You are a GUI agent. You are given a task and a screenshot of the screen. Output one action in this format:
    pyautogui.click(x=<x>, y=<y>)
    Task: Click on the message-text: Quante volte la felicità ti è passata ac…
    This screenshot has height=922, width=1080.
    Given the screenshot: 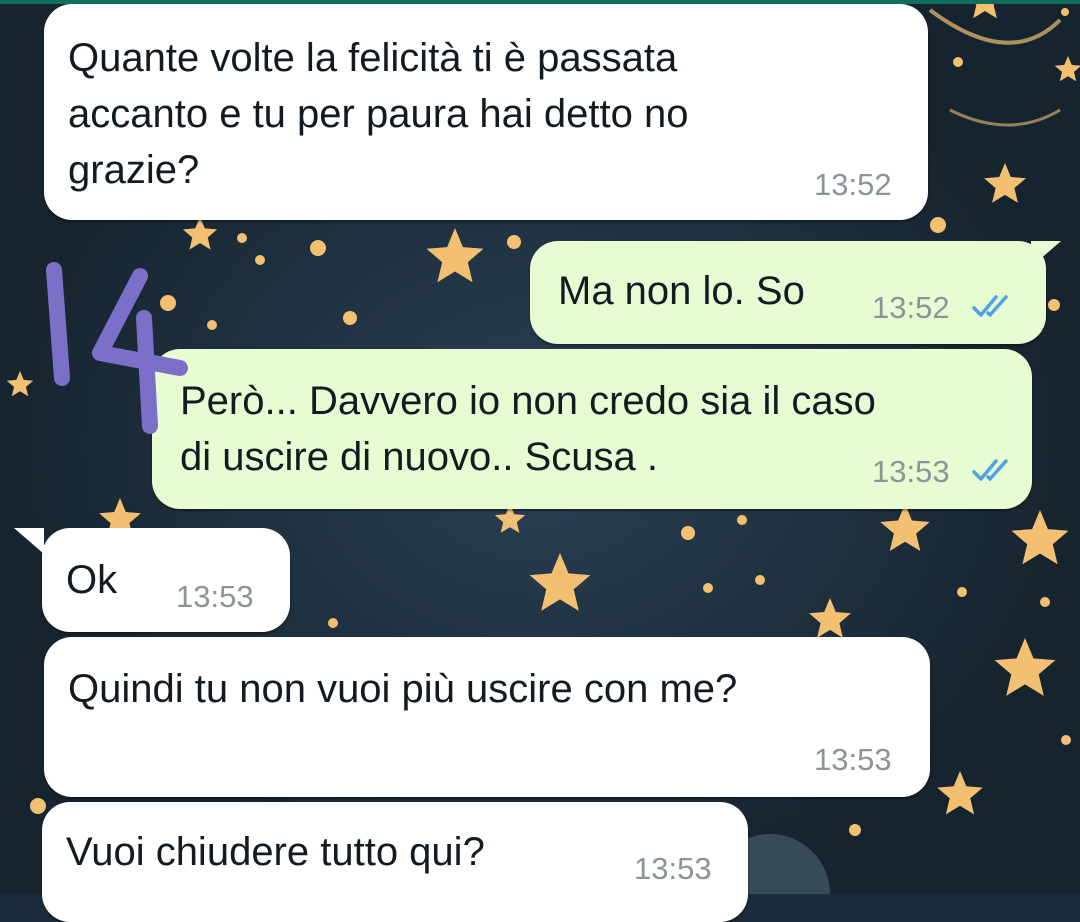 What is the action you would take?
    pyautogui.click(x=378, y=114)
    